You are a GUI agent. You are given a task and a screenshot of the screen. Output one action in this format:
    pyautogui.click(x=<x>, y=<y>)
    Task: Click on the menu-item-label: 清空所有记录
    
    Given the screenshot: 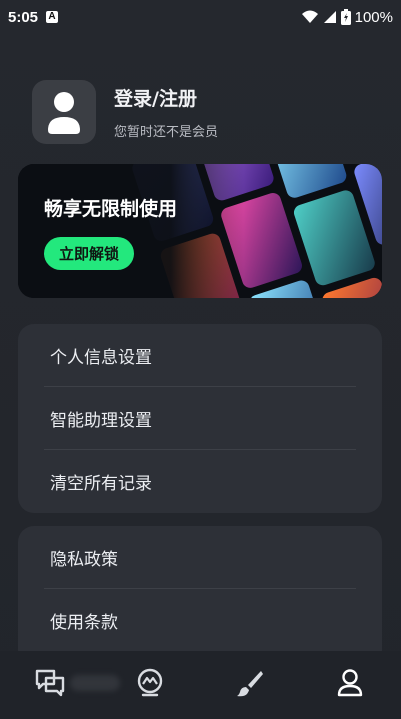 What is the action you would take?
    pyautogui.click(x=101, y=484)
    